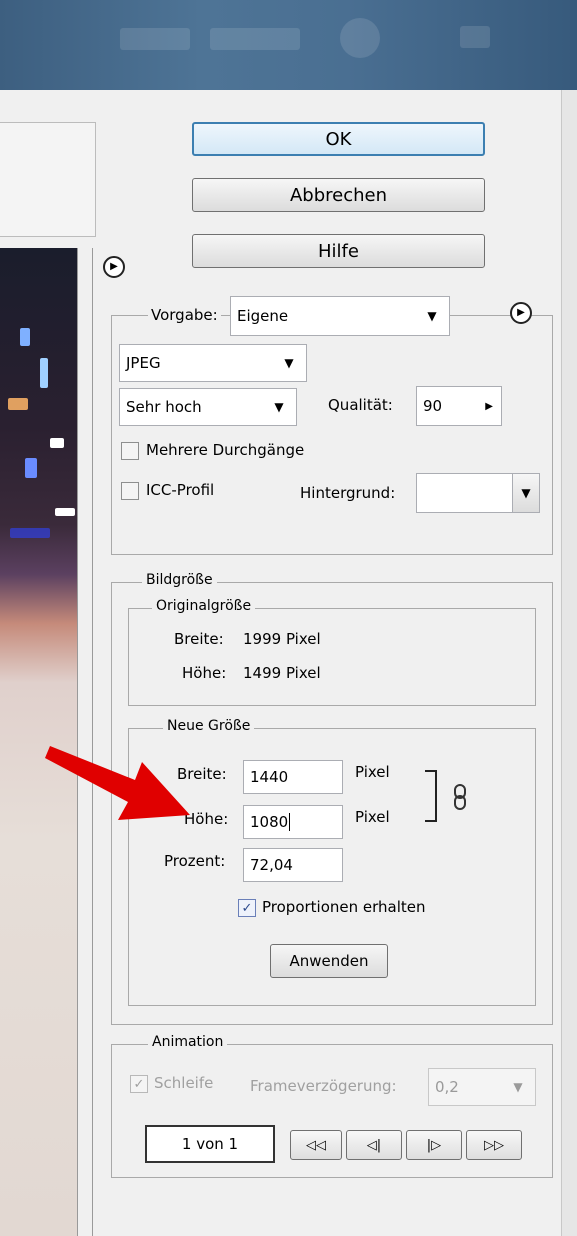  I want to click on frame-delay-label: Frameverzögerung:, so click(323, 1086).